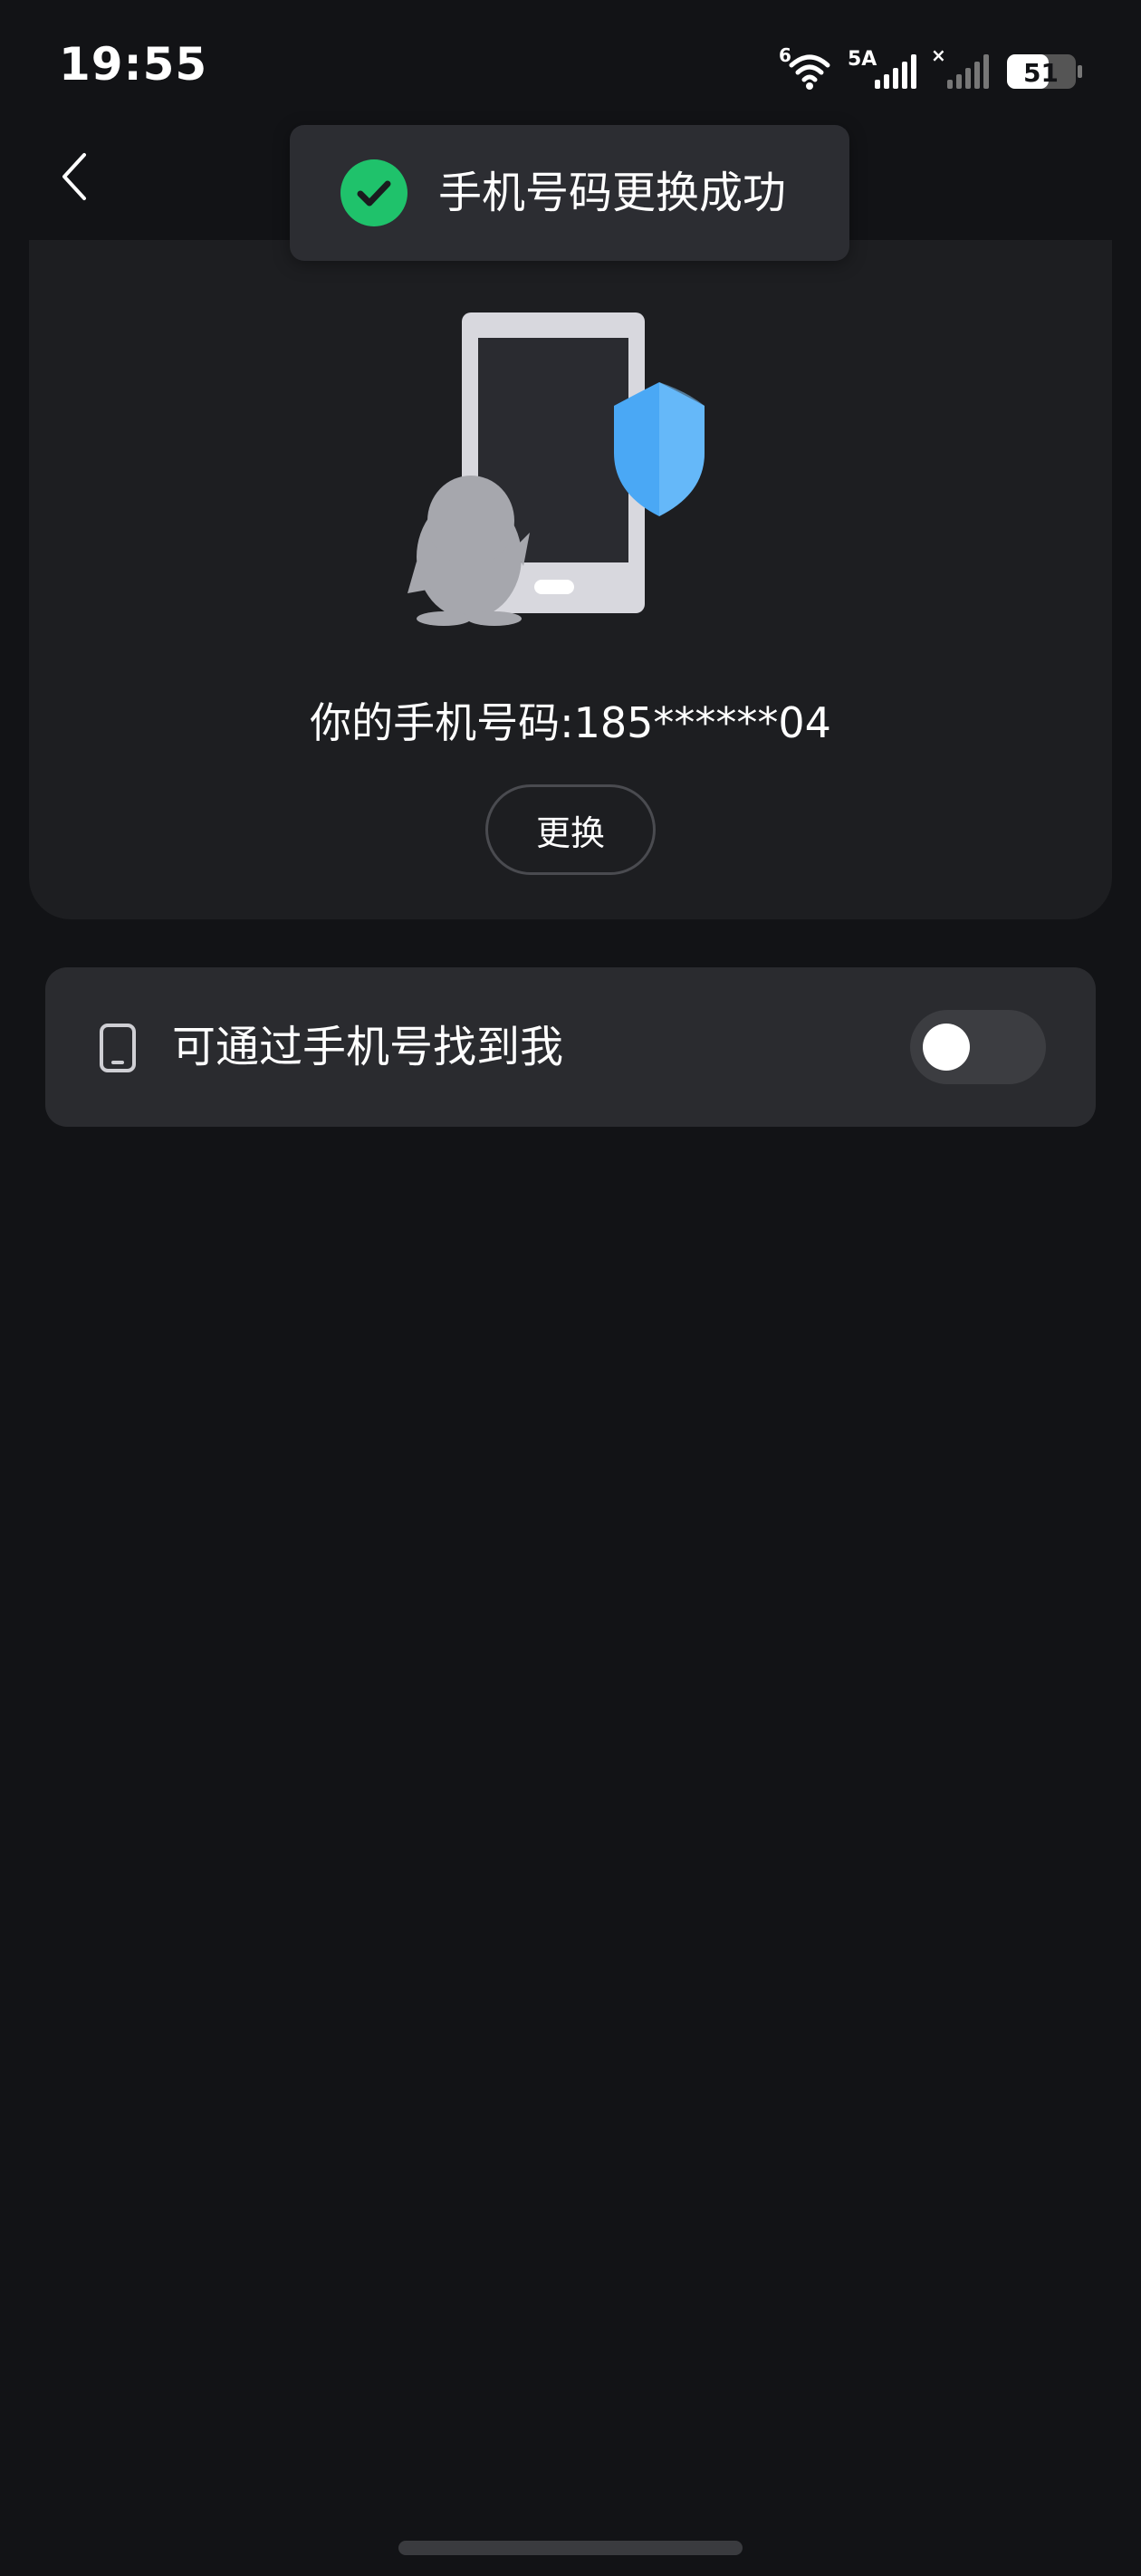 This screenshot has height=2576, width=1141. What do you see at coordinates (570, 2548) in the screenshot?
I see `home-indicator` at bounding box center [570, 2548].